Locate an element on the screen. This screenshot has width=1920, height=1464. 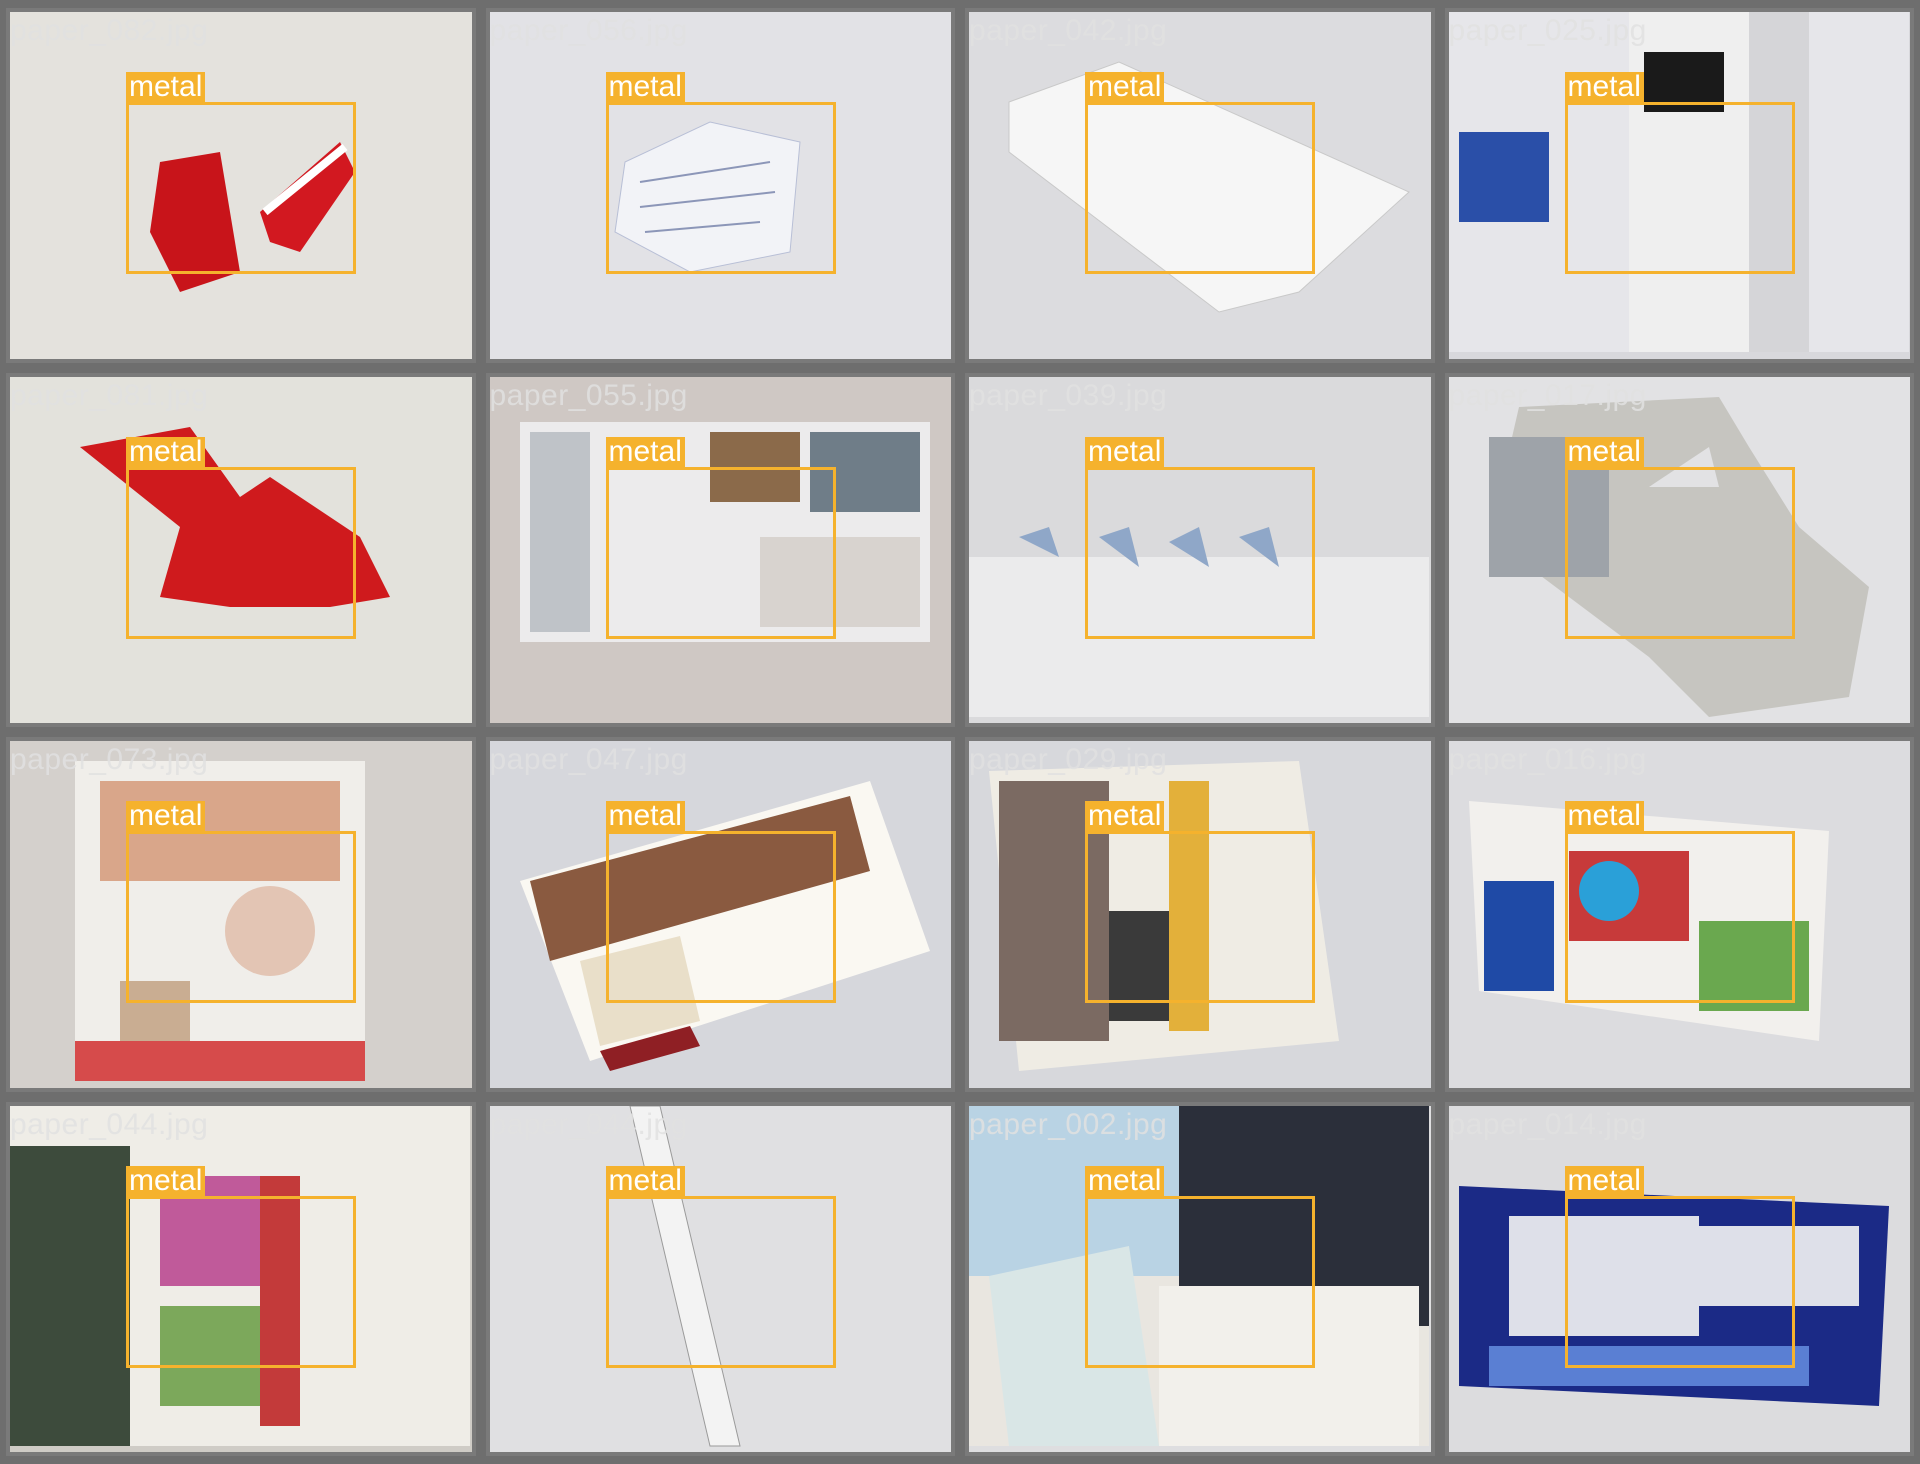
filename-label: paper_047.jpg is located at coordinates (588, 759).